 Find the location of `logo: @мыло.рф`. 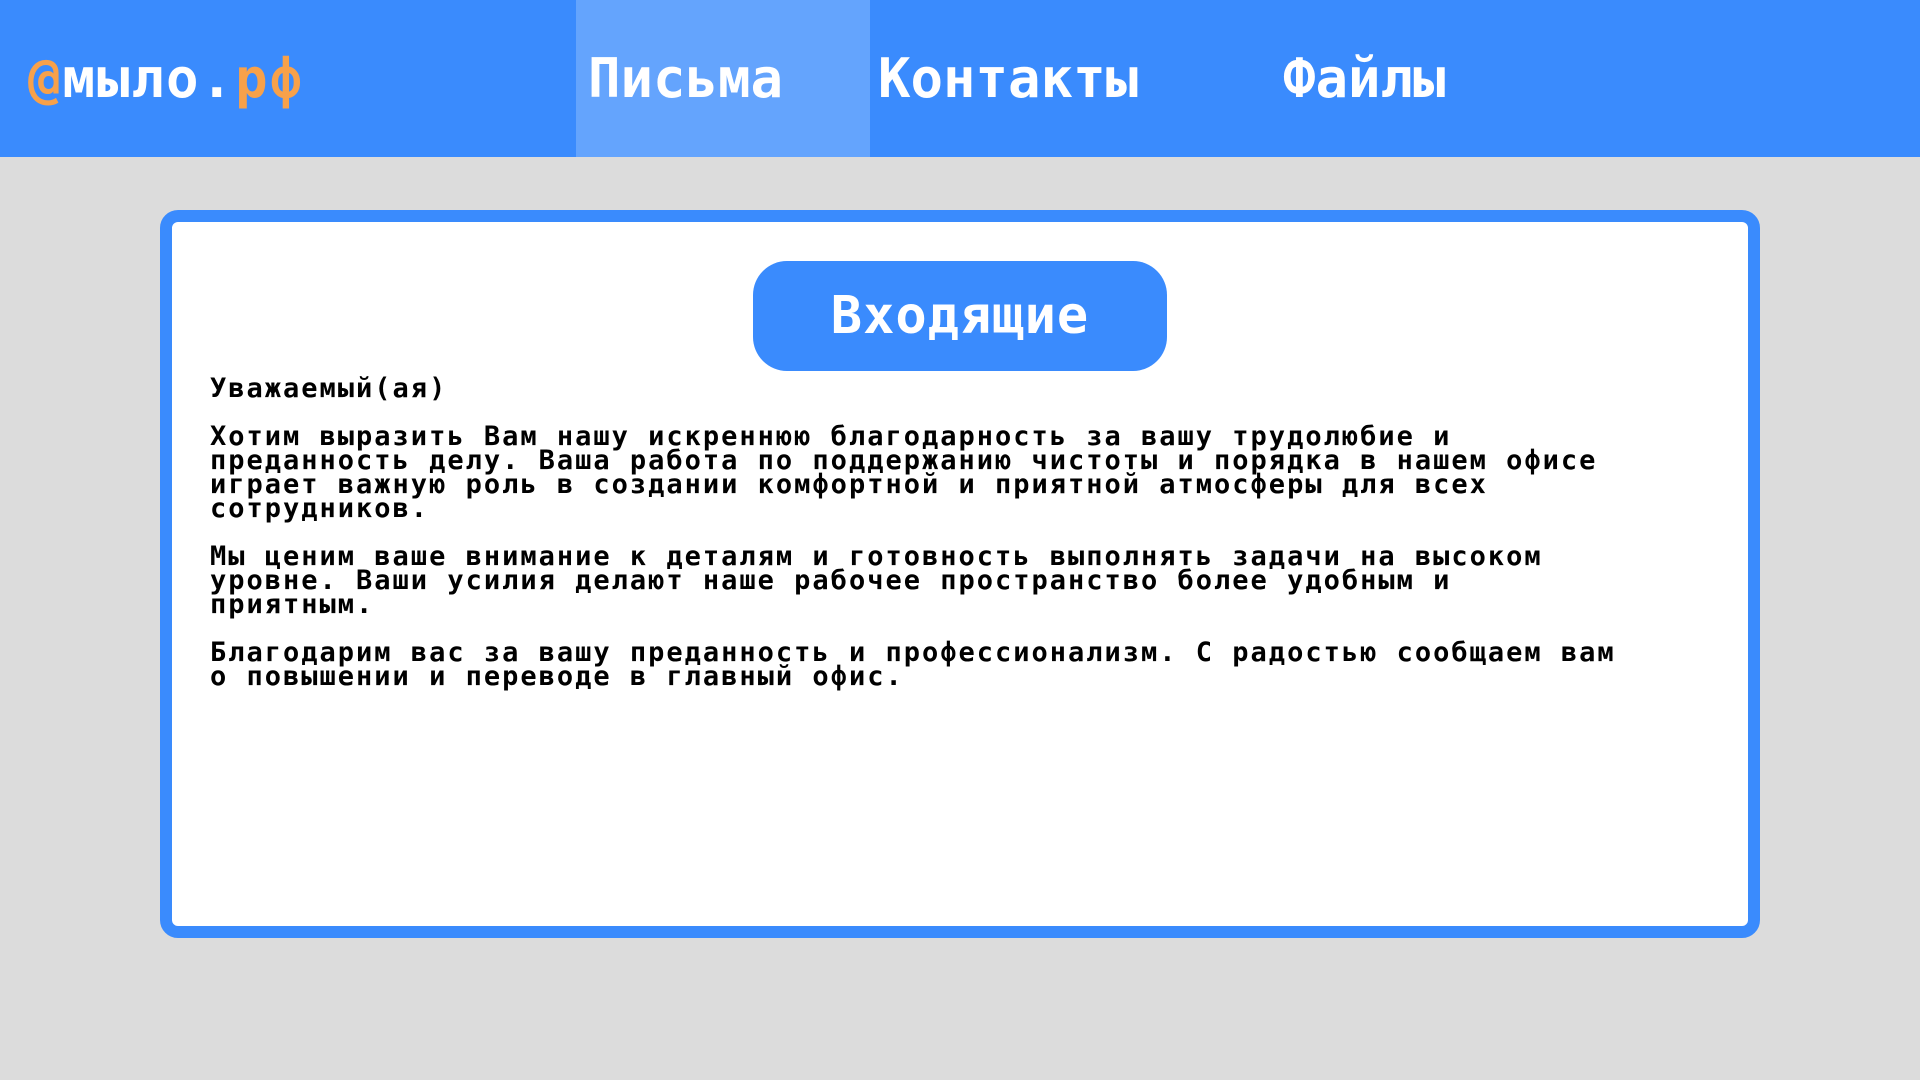

logo: @мыло.рф is located at coordinates (166, 78).